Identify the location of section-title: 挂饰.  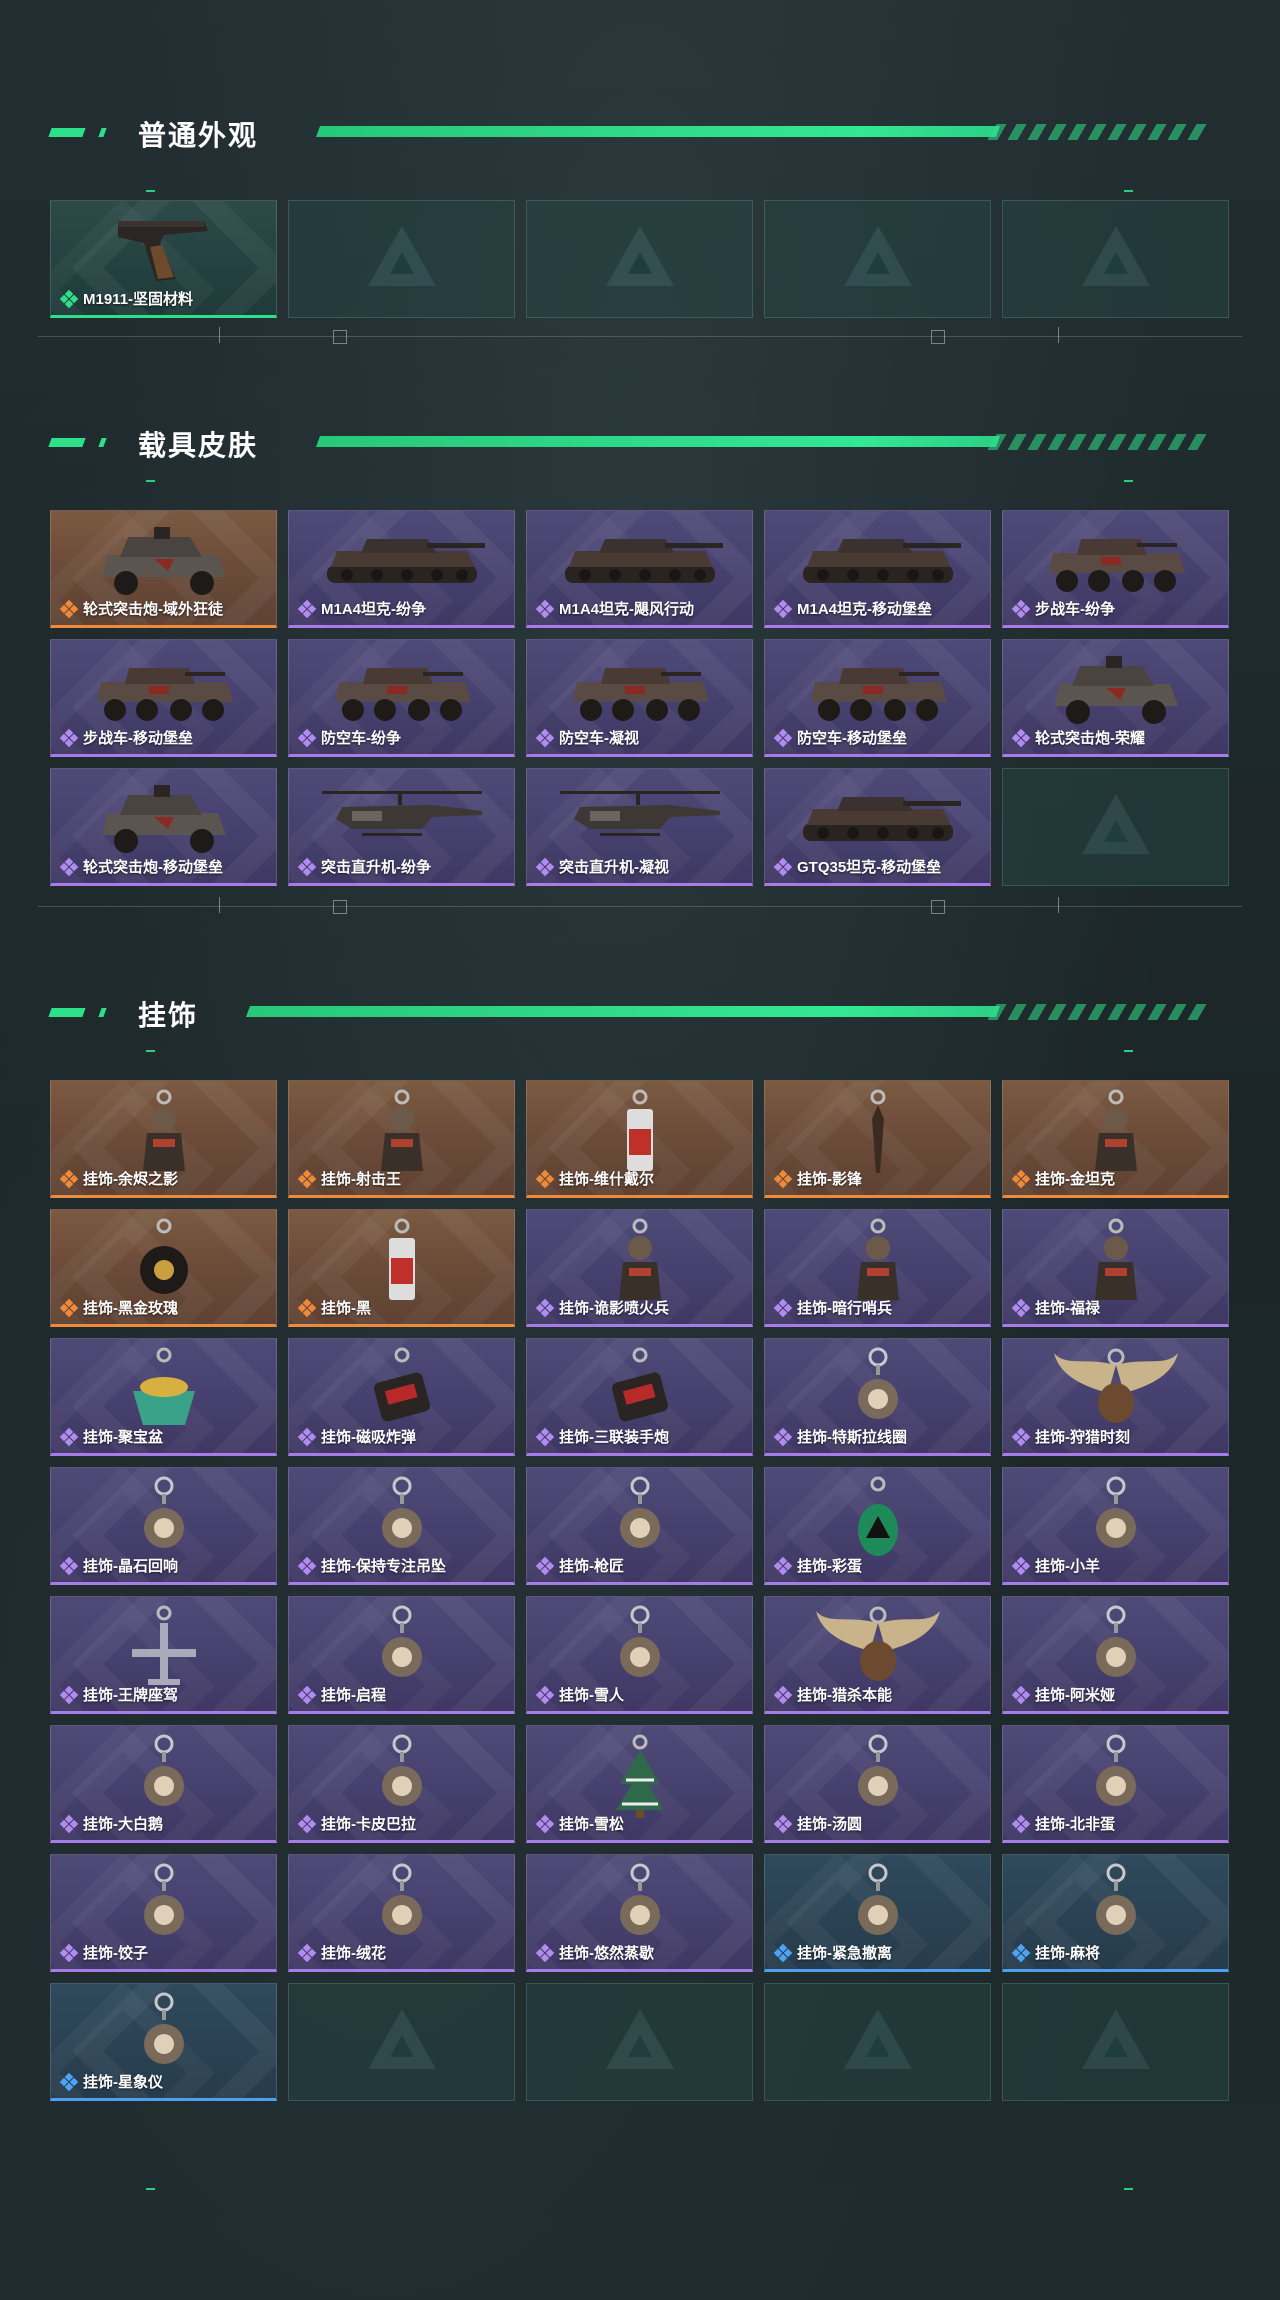
(168, 1015).